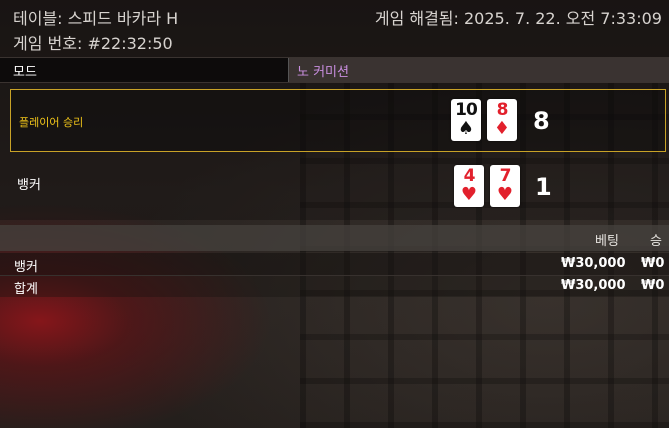 The image size is (669, 428). What do you see at coordinates (25, 72) in the screenshot?
I see `mode-label: 모드` at bounding box center [25, 72].